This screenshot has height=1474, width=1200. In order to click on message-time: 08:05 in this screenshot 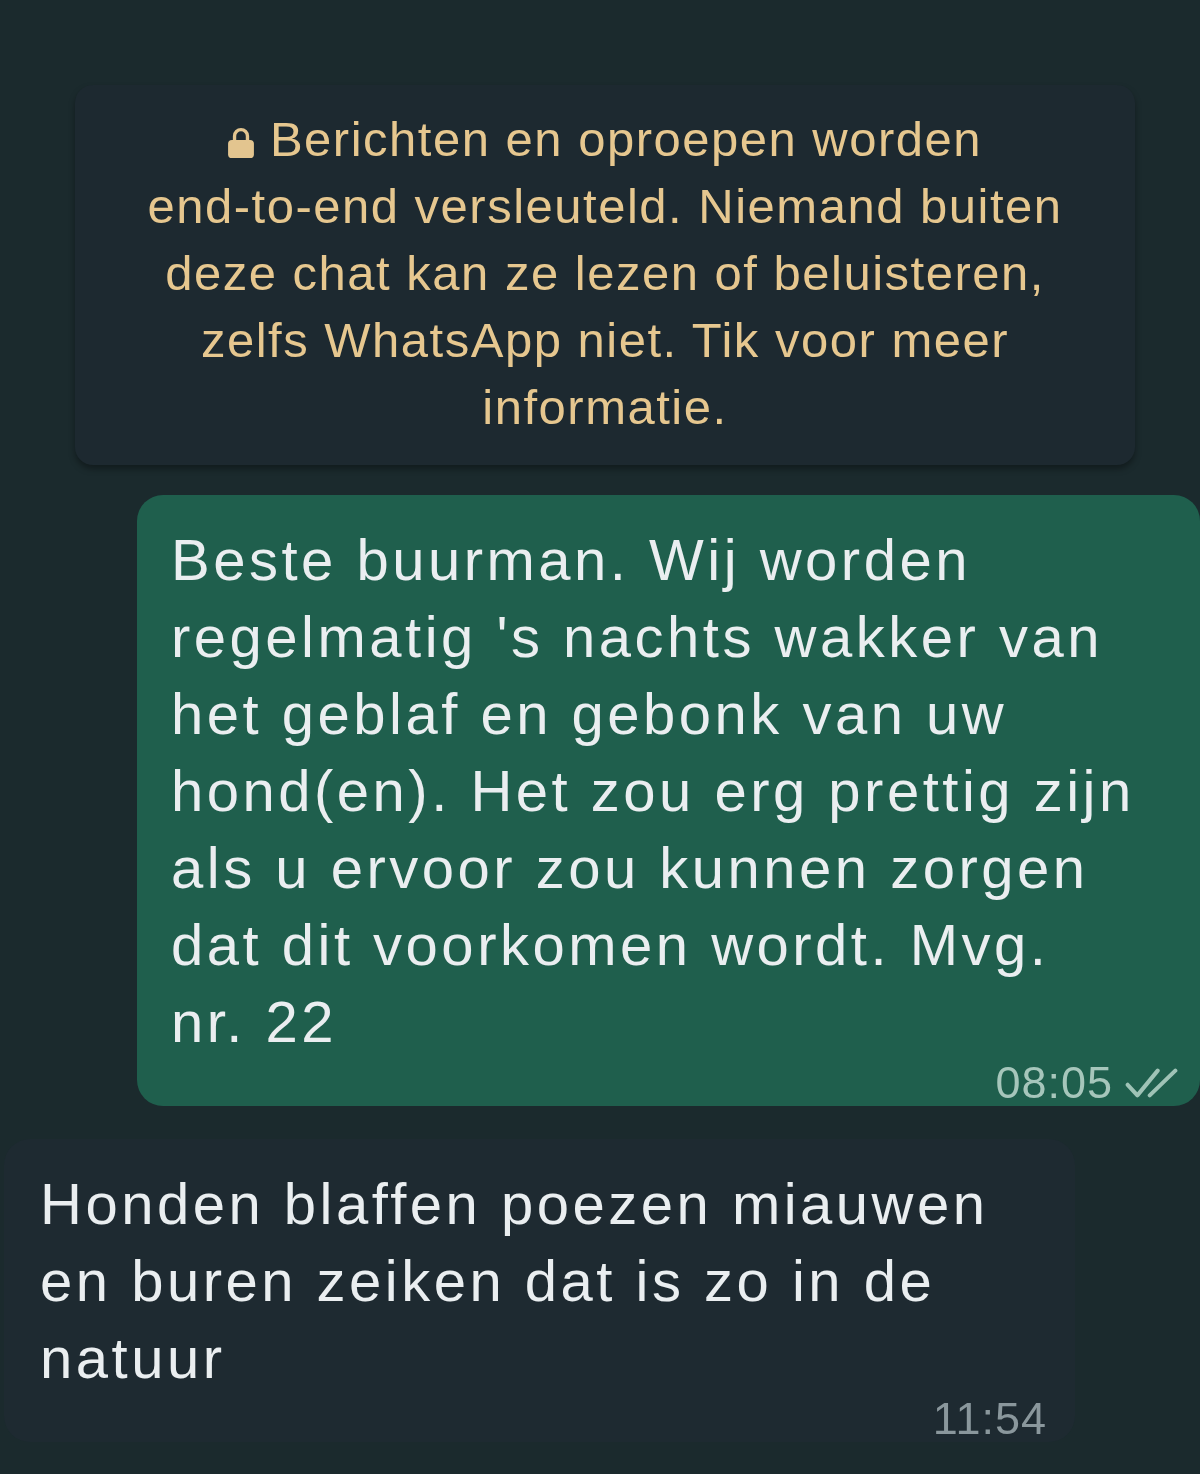, I will do `click(1054, 1083)`.